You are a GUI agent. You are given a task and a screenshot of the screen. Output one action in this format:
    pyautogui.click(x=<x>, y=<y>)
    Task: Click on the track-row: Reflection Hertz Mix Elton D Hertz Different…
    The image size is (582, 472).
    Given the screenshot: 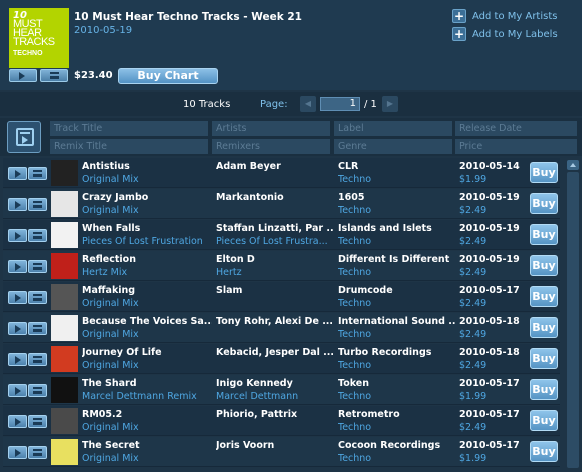 What is the action you would take?
    pyautogui.click(x=281, y=266)
    